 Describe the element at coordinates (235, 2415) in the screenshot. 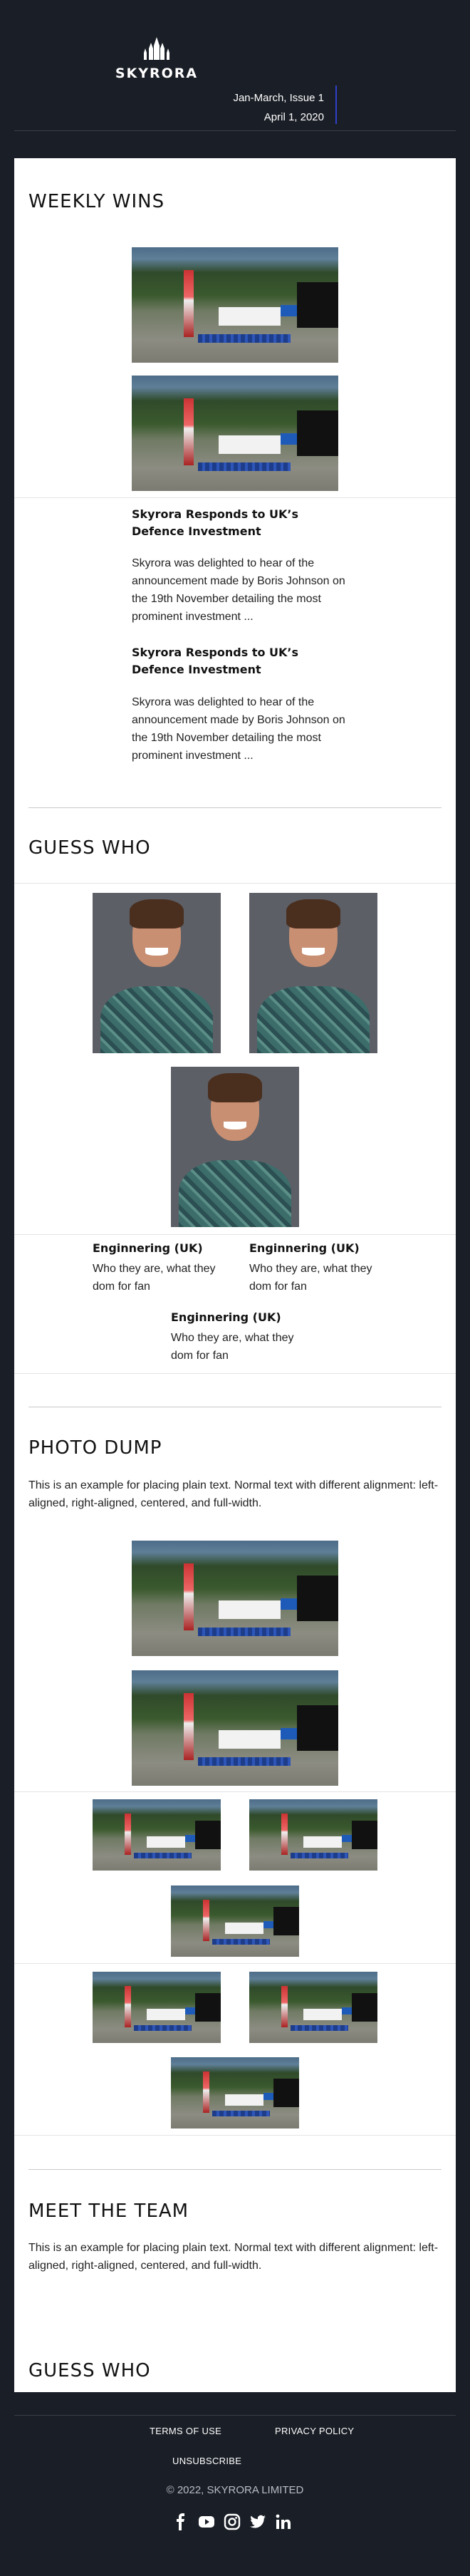

I see `footer-divider` at that location.